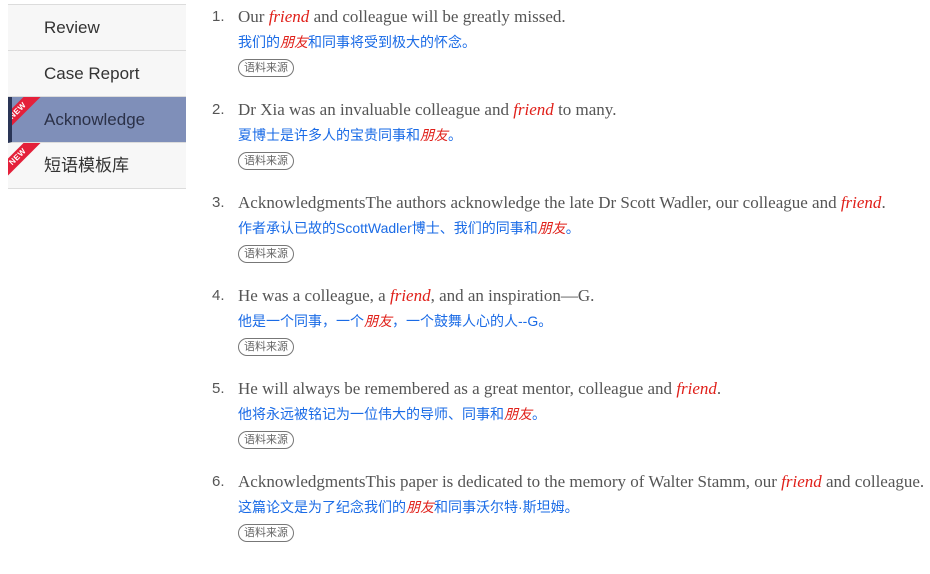  I want to click on sidebar-item-case-report: Case Report, so click(97, 74).